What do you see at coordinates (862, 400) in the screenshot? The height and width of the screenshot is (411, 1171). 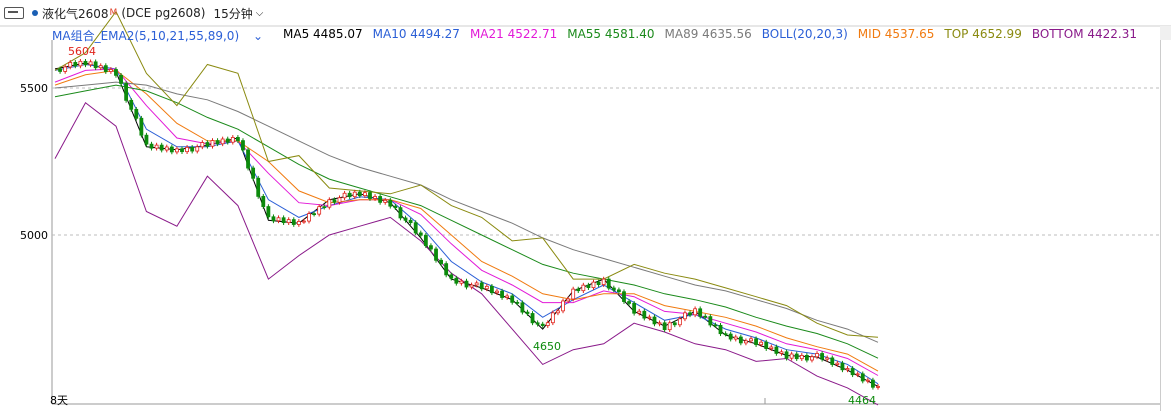 I see `low-annotation-end: 4464` at bounding box center [862, 400].